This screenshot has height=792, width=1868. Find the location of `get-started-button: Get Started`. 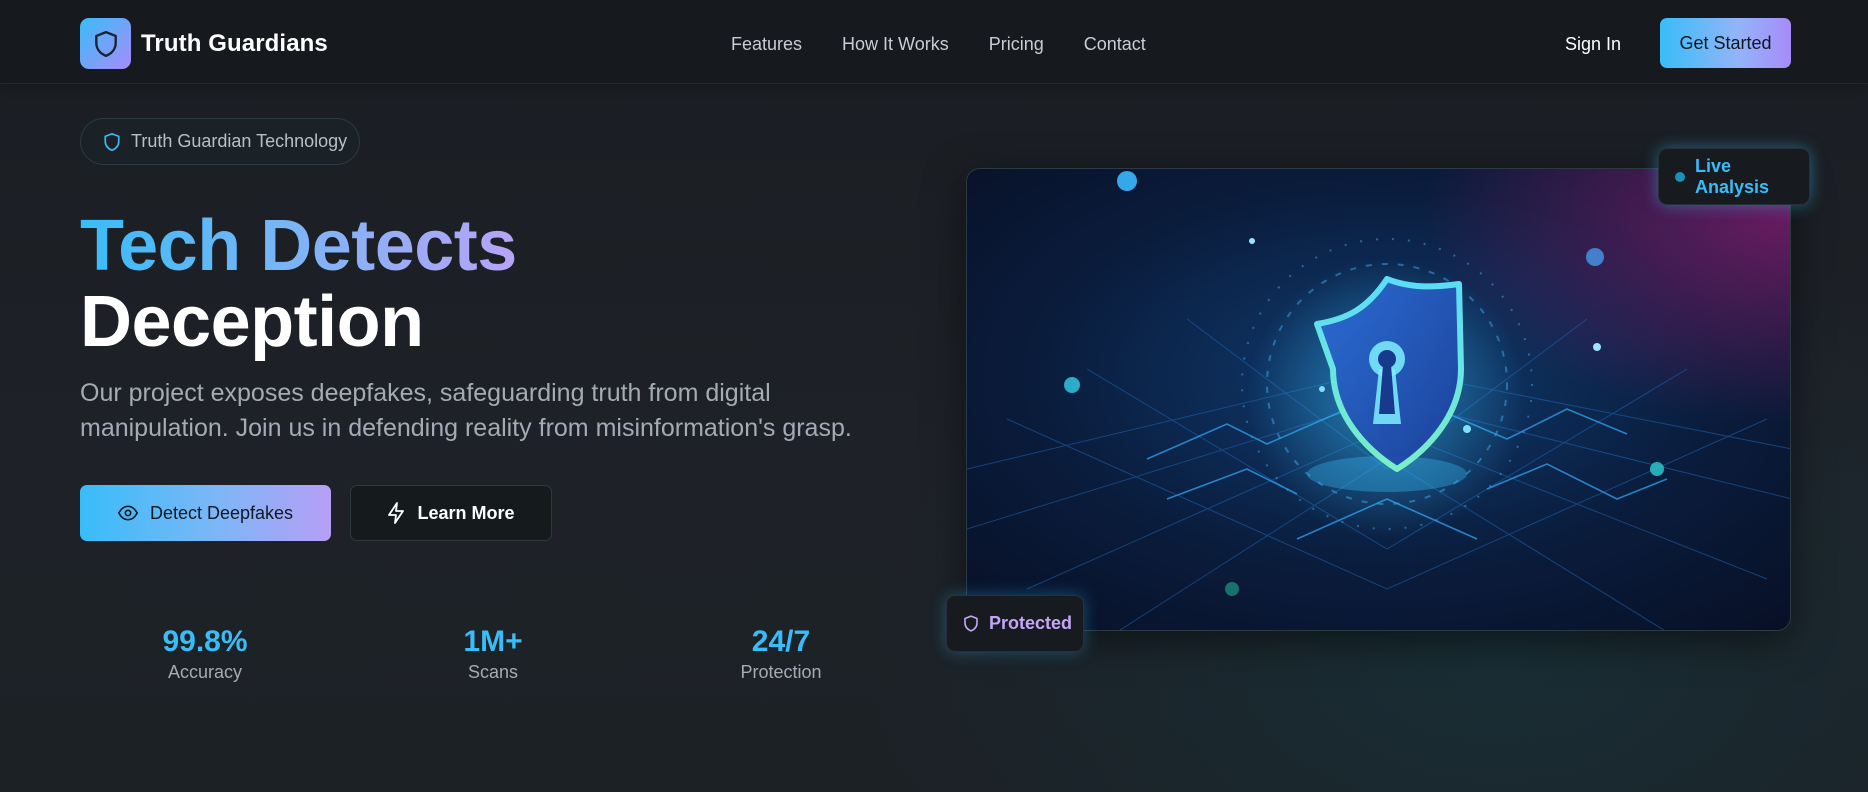

get-started-button: Get Started is located at coordinates (1725, 43).